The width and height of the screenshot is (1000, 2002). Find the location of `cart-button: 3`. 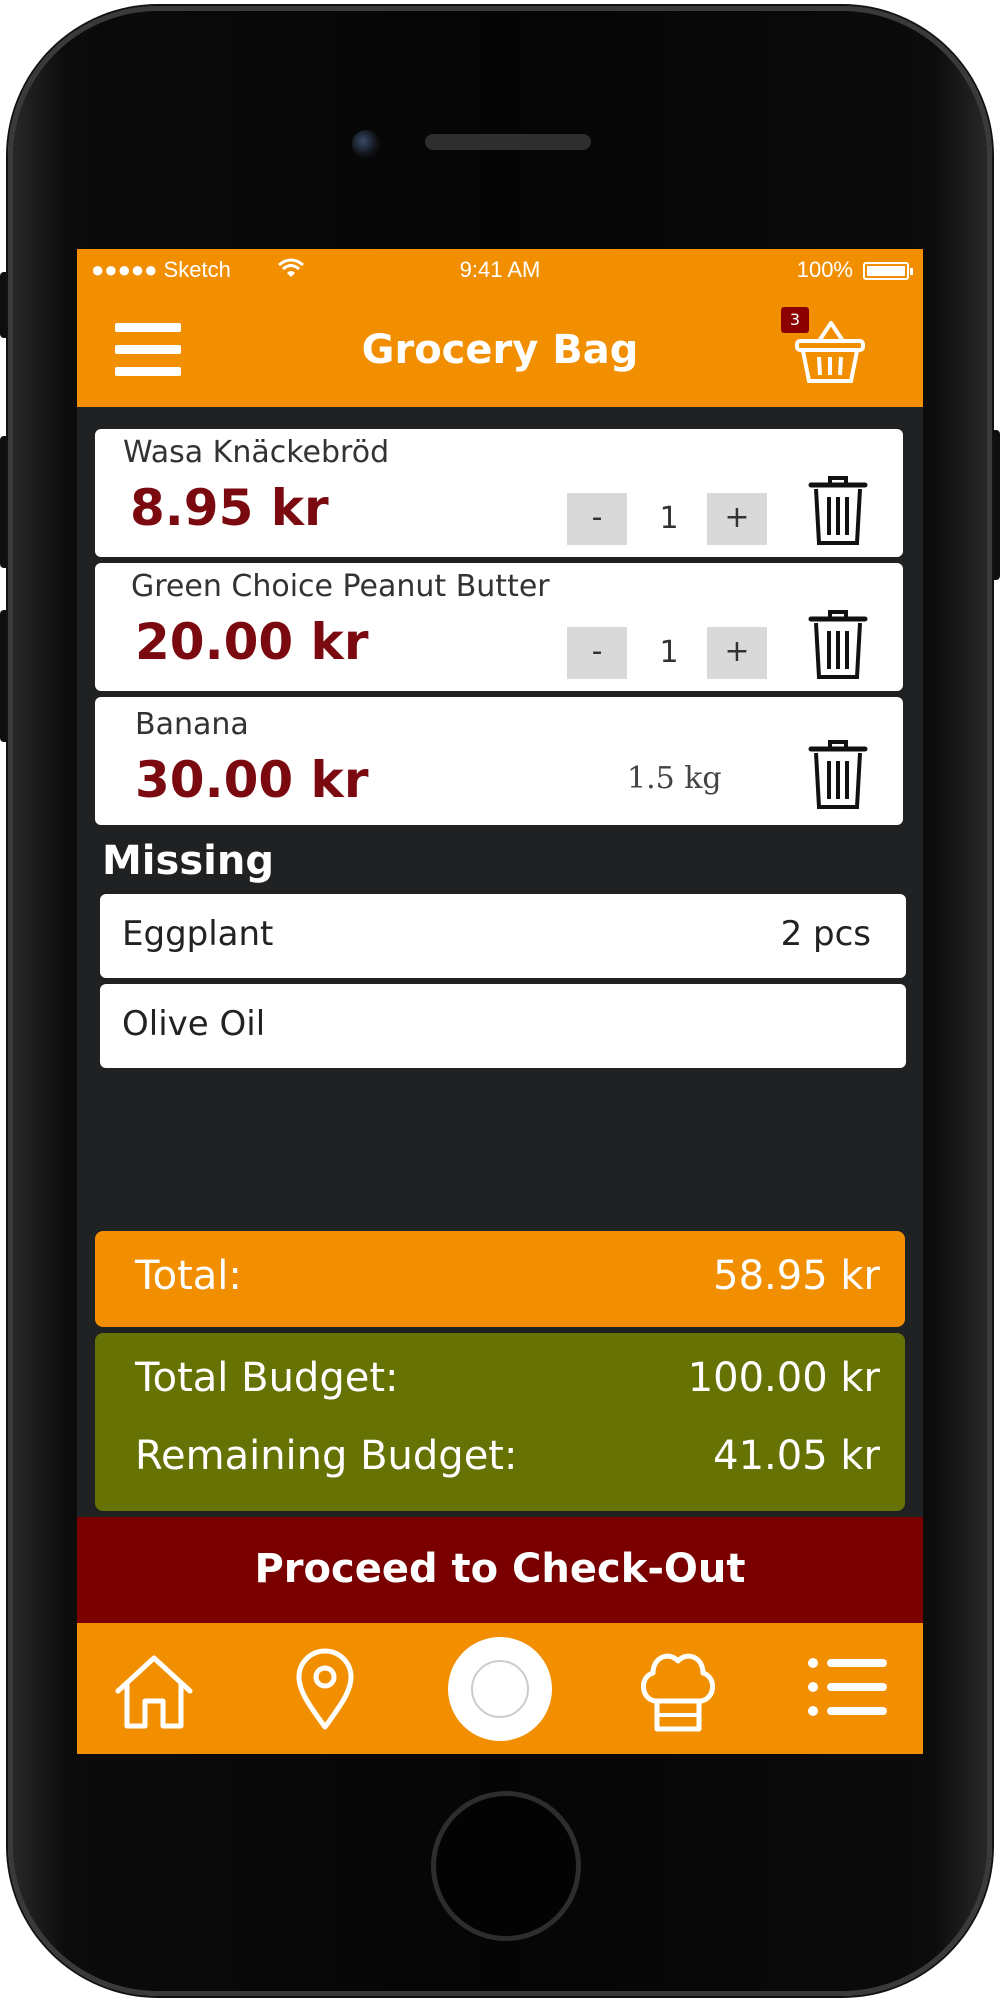

cart-button: 3 is located at coordinates (825, 349).